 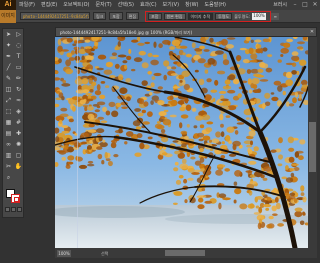 I want to click on lasso-icon: ◌, so click(x=18, y=46).